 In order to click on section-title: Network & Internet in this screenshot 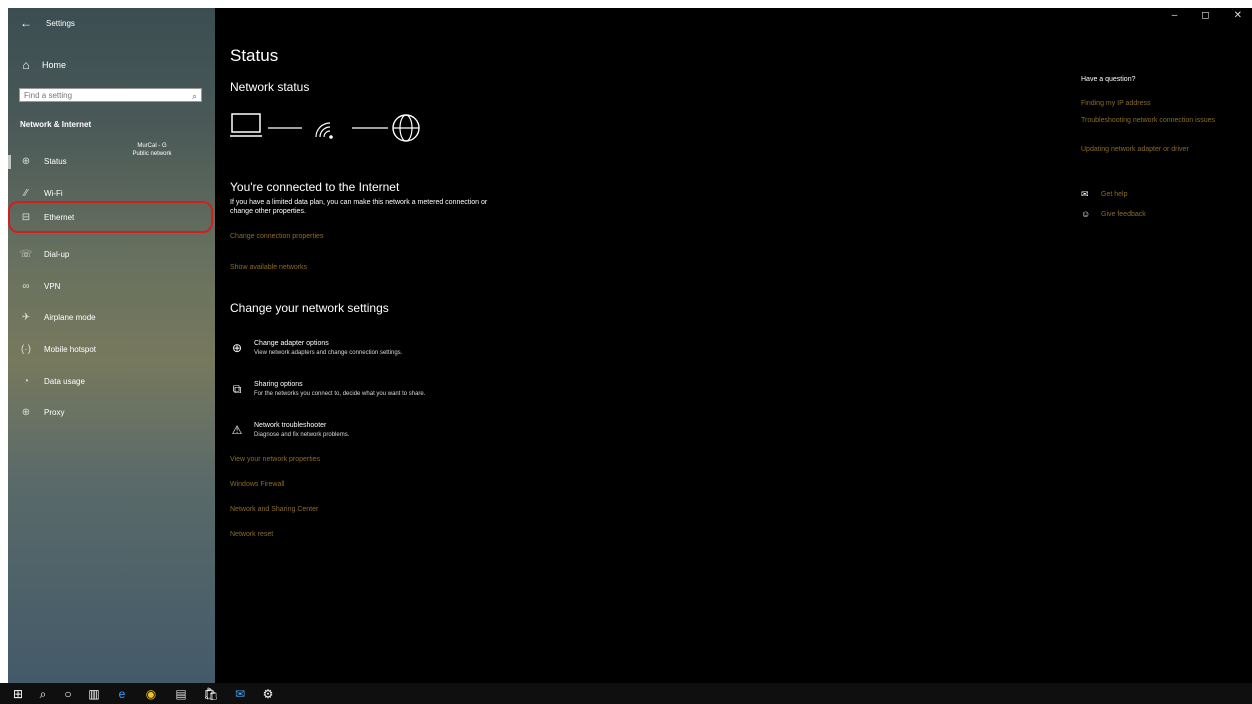, I will do `click(56, 124)`.